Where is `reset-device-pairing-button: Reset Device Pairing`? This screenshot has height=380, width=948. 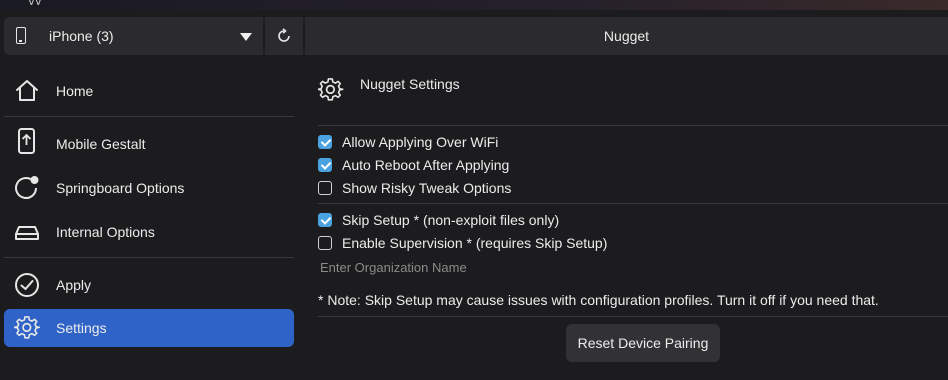
reset-device-pairing-button: Reset Device Pairing is located at coordinates (643, 343).